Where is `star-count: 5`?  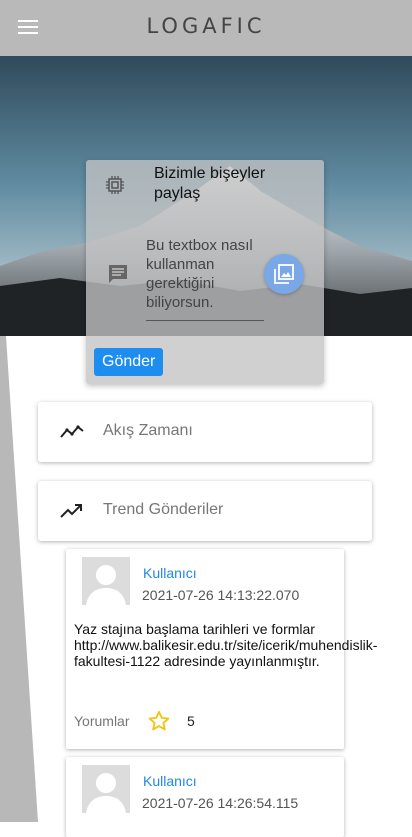 star-count: 5 is located at coordinates (191, 721).